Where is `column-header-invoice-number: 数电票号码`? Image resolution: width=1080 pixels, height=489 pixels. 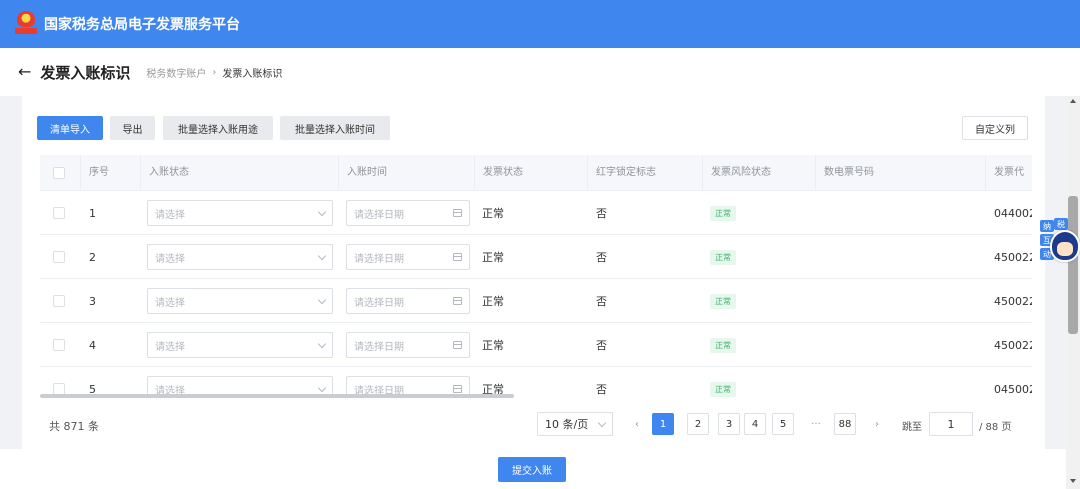 column-header-invoice-number: 数电票号码 is located at coordinates (844, 173).